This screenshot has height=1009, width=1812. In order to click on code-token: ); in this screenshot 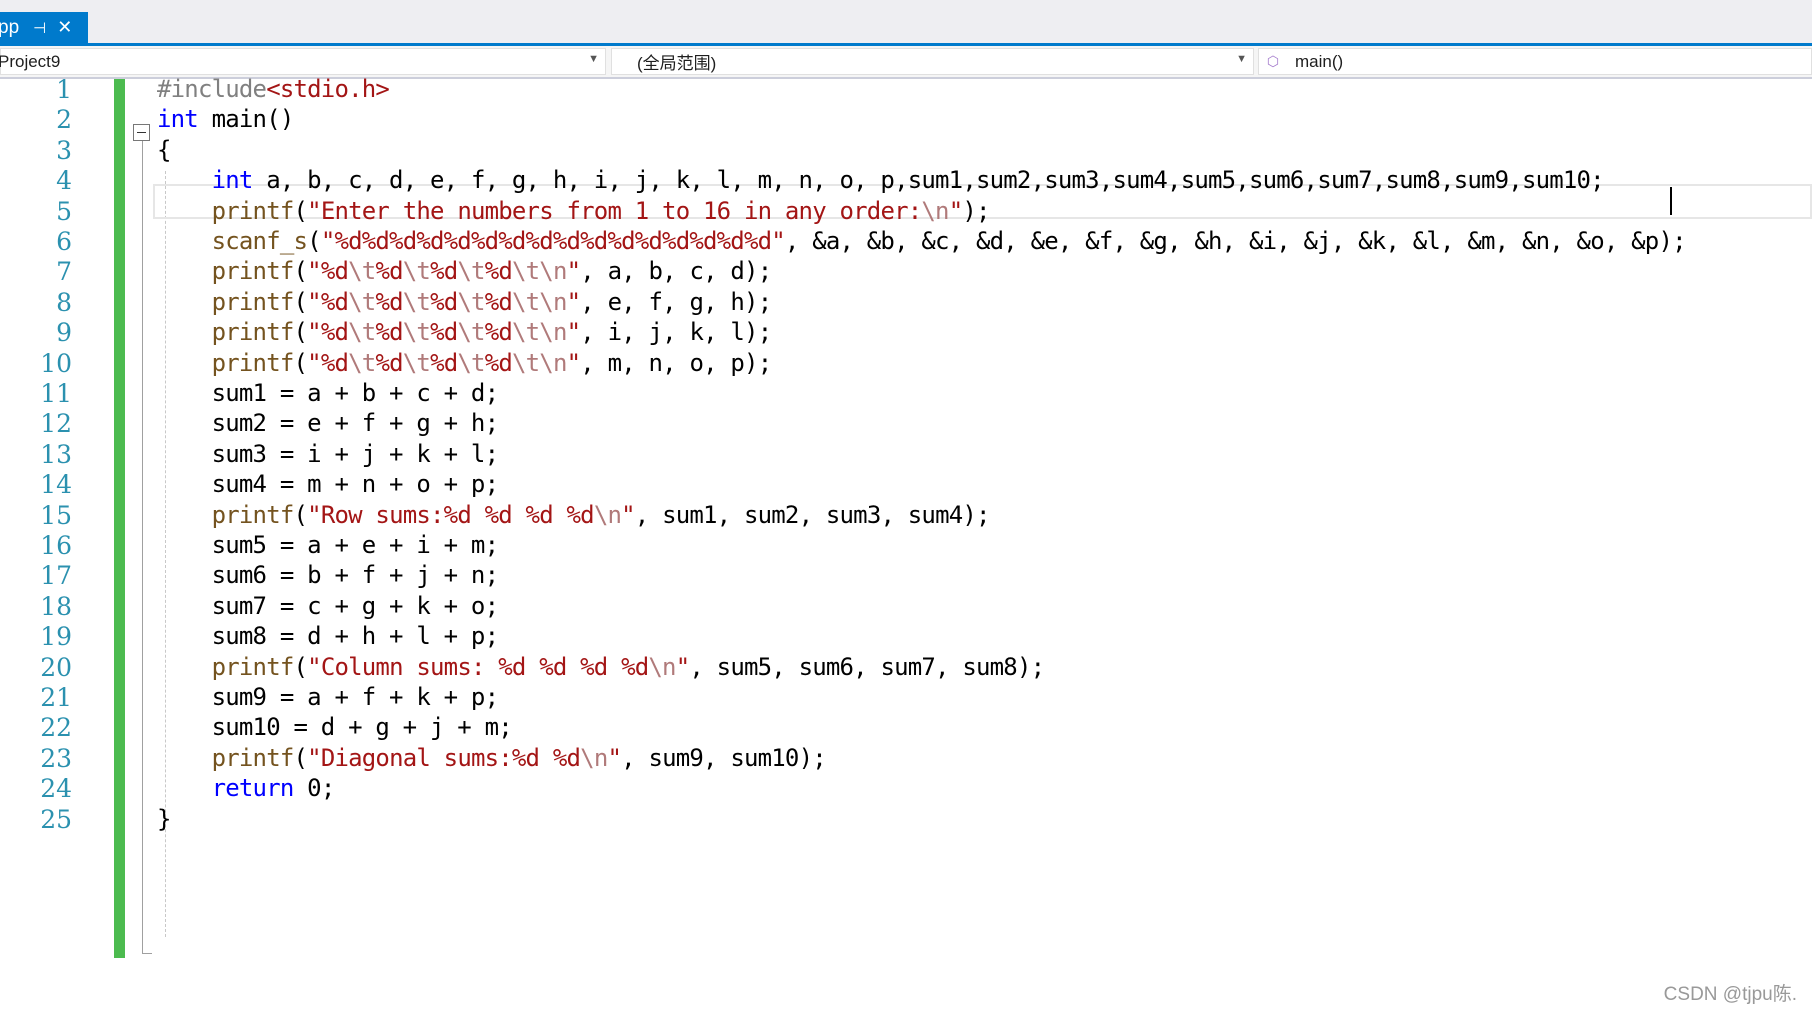, I will do `click(976, 210)`.